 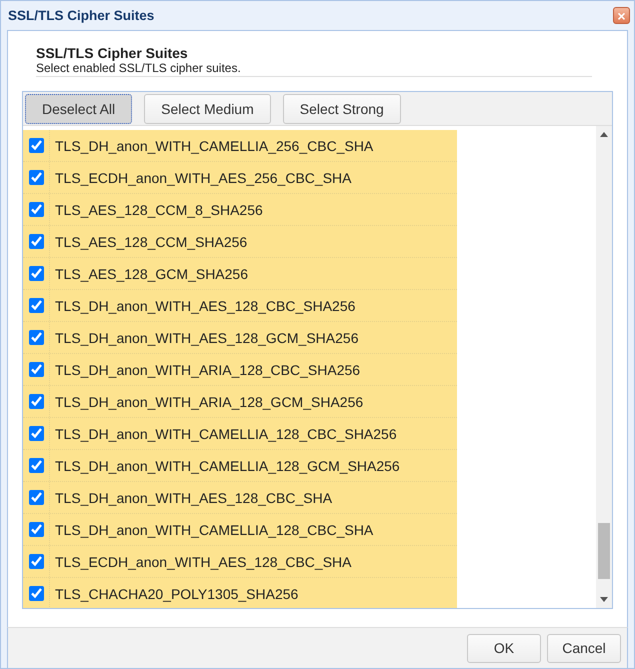 I want to click on suite-name: TLS_DH_anon_WITH_CAMELLIA_128_CBC_SHA256, so click(x=225, y=434).